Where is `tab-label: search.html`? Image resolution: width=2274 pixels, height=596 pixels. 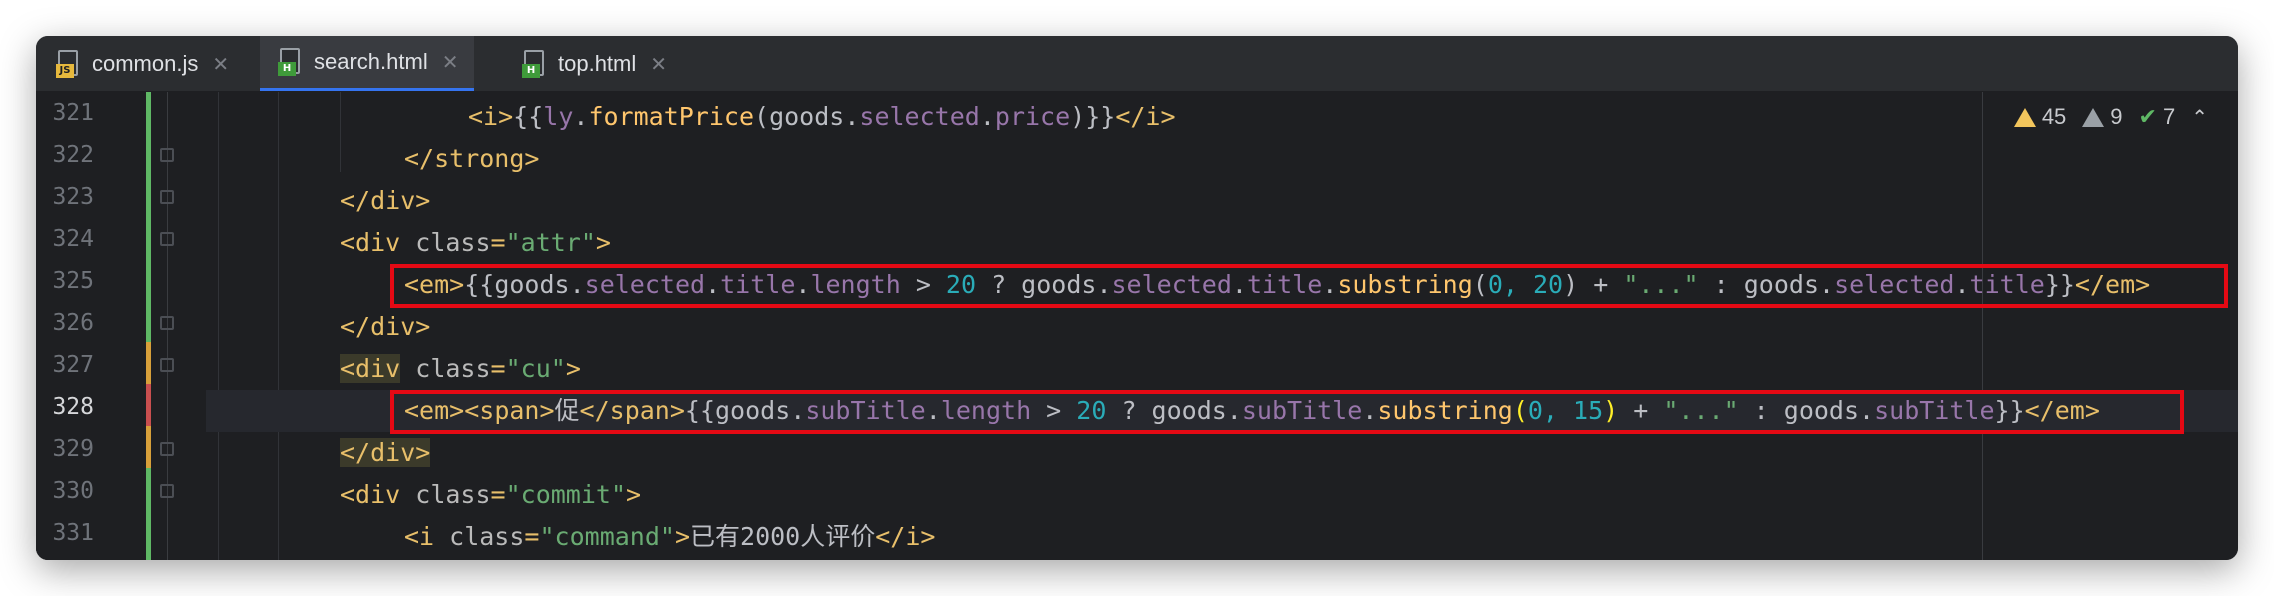 tab-label: search.html is located at coordinates (371, 61).